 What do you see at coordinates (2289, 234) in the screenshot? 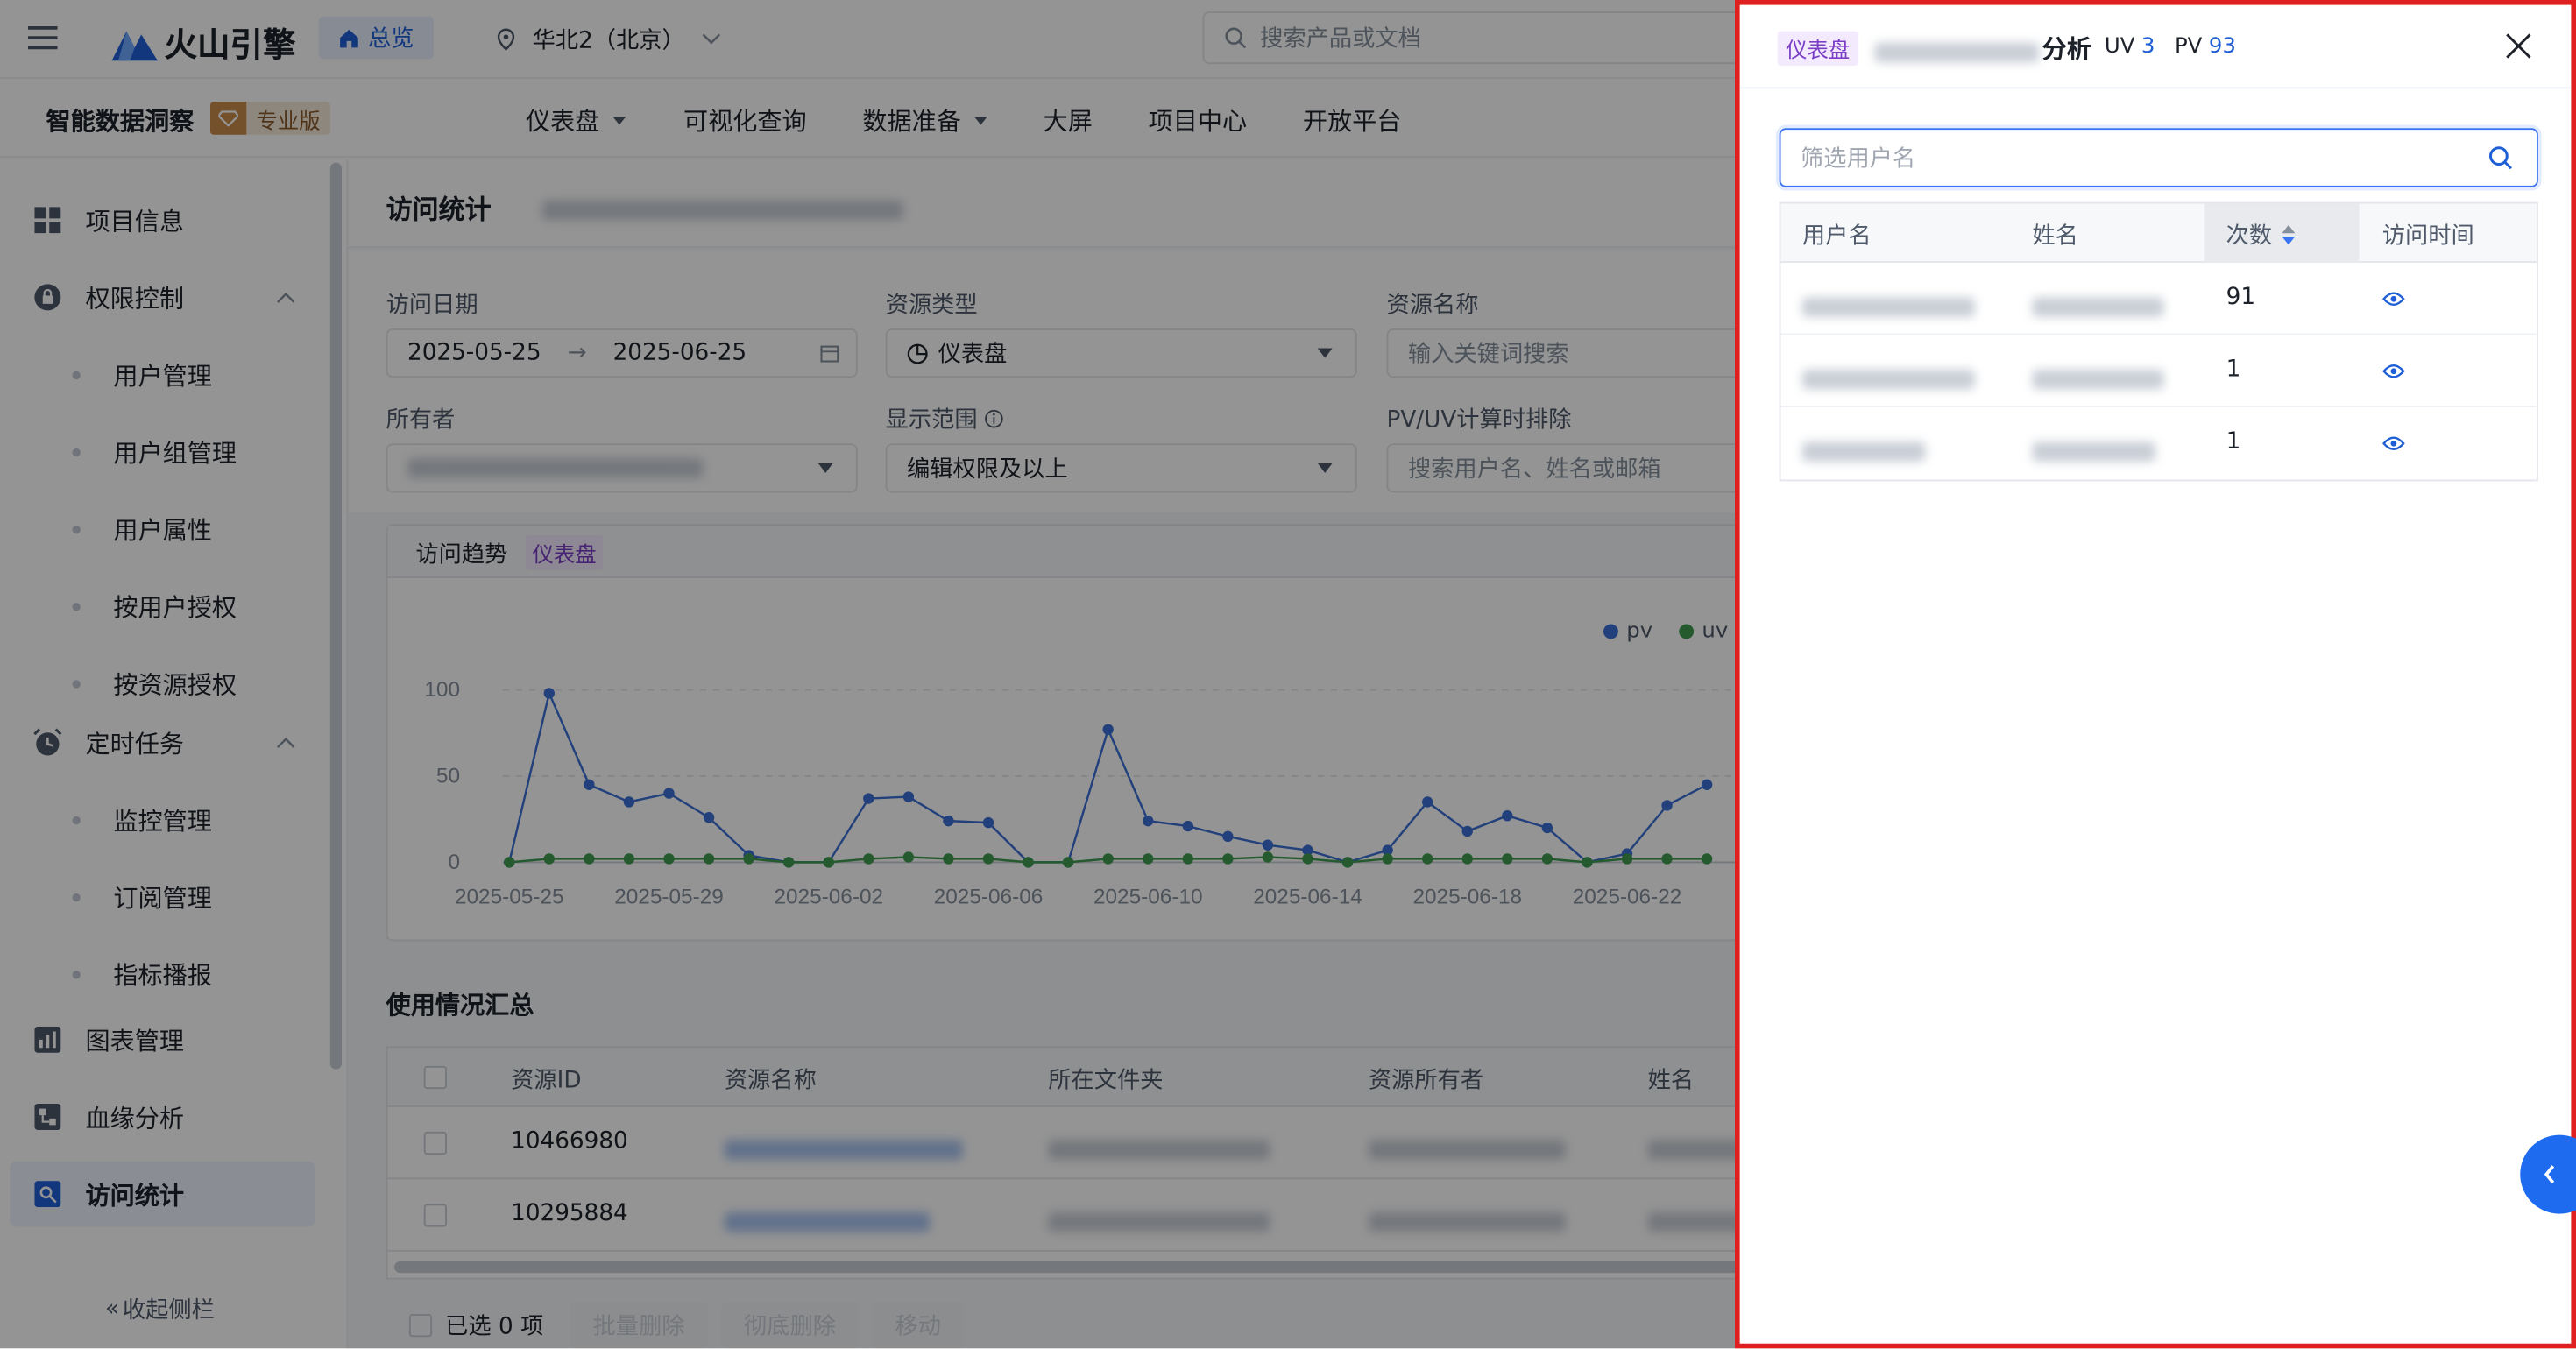
I see `sort-icon` at bounding box center [2289, 234].